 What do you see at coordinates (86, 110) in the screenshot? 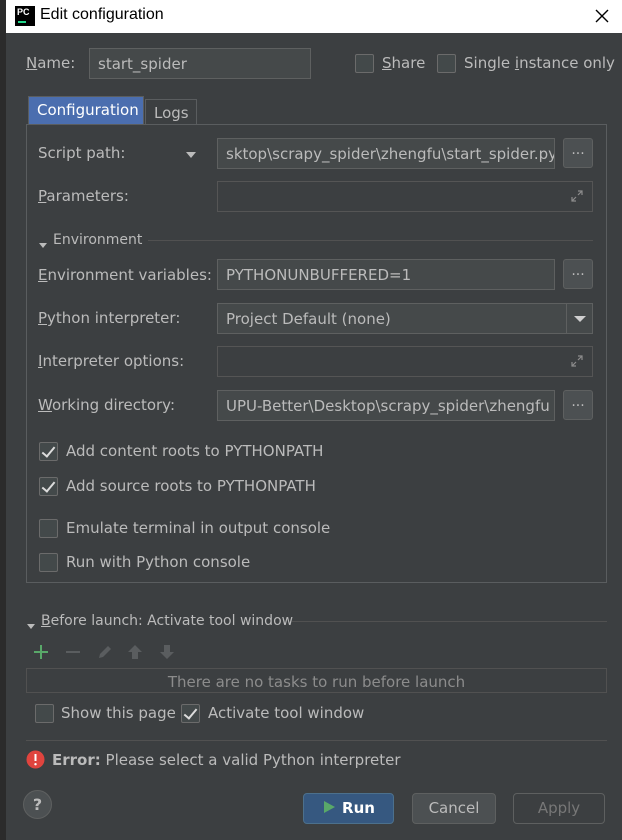
I see `tab-configuration: Configuration` at bounding box center [86, 110].